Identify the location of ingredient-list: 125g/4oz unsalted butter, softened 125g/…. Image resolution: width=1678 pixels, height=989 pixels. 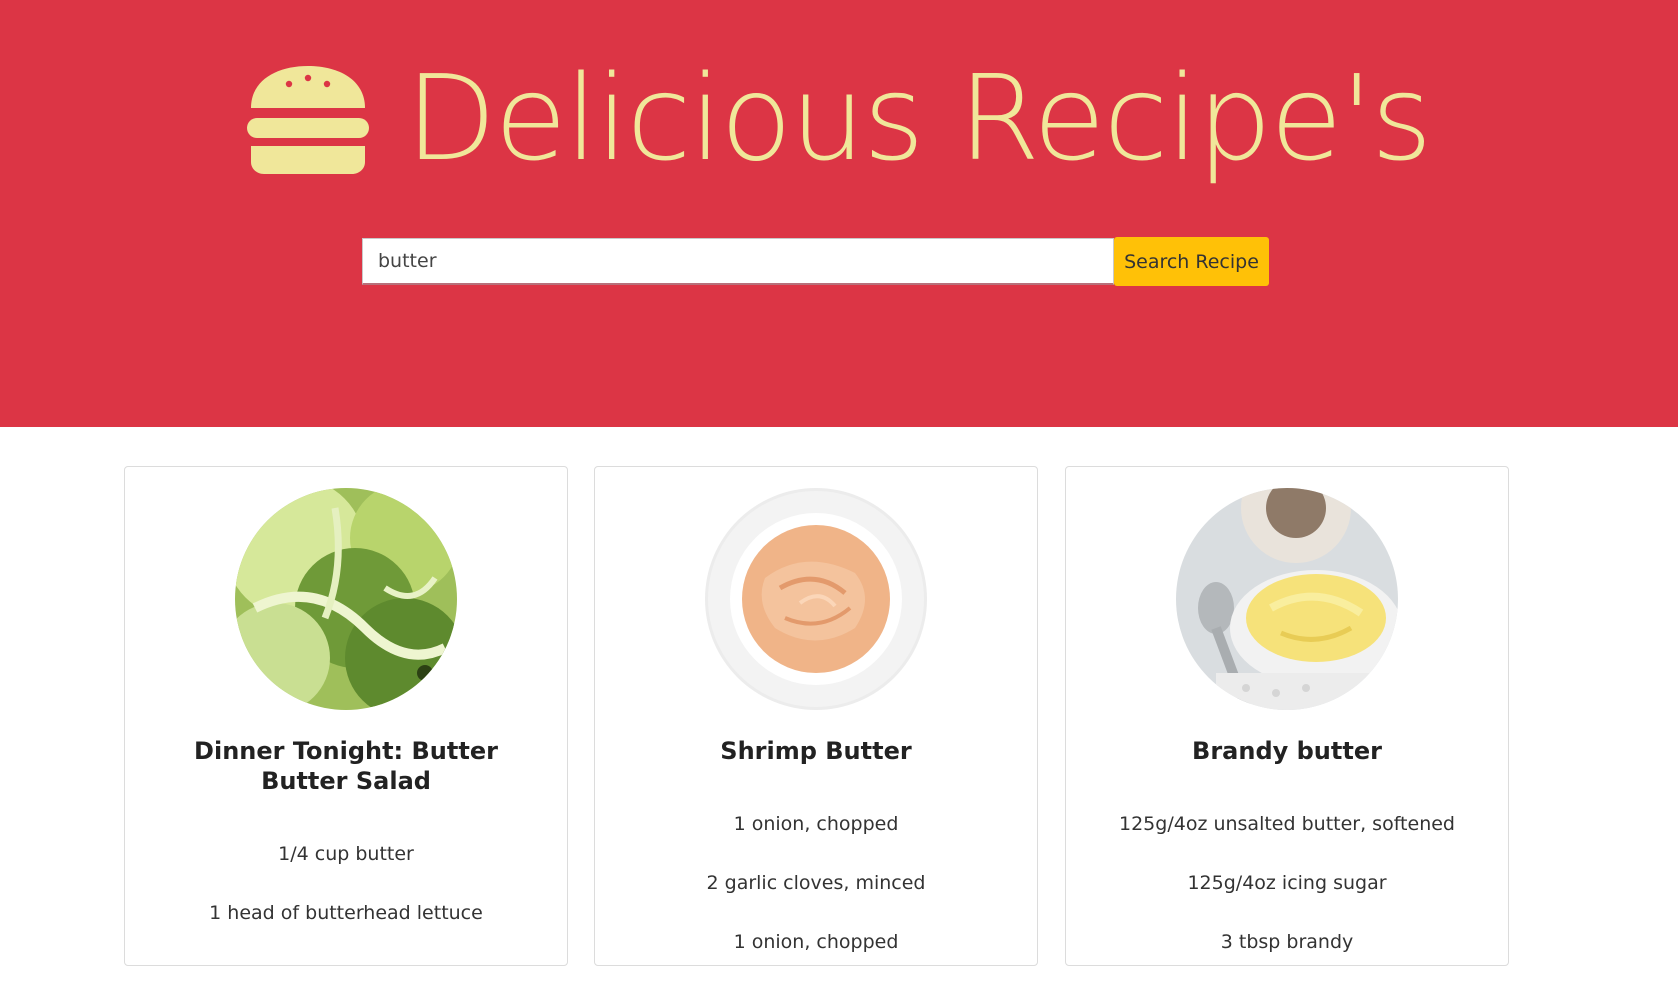
(1287, 900).